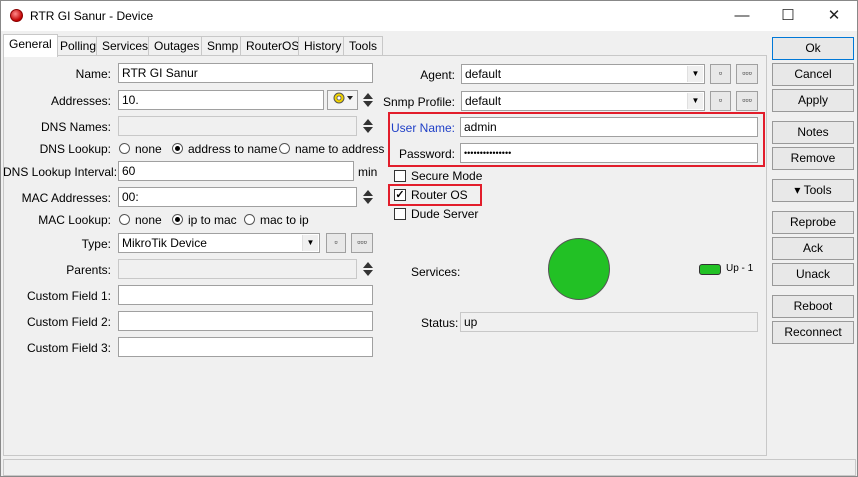  What do you see at coordinates (440, 323) in the screenshot?
I see `status-label: Status:` at bounding box center [440, 323].